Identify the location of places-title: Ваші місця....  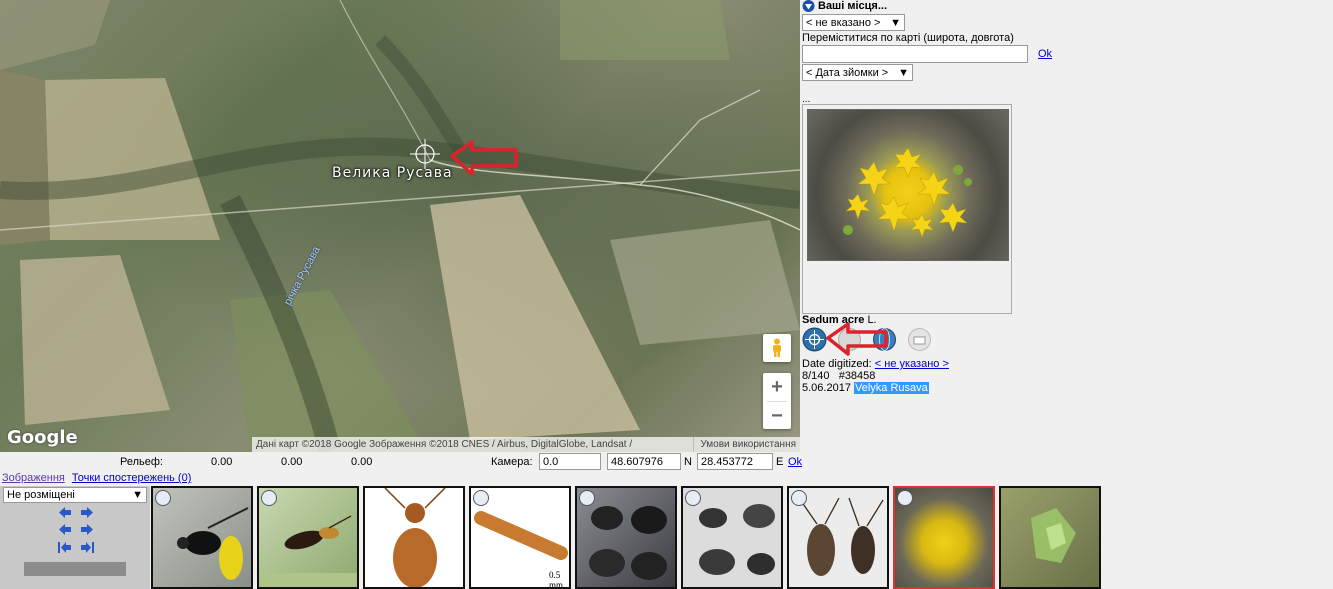
(853, 6).